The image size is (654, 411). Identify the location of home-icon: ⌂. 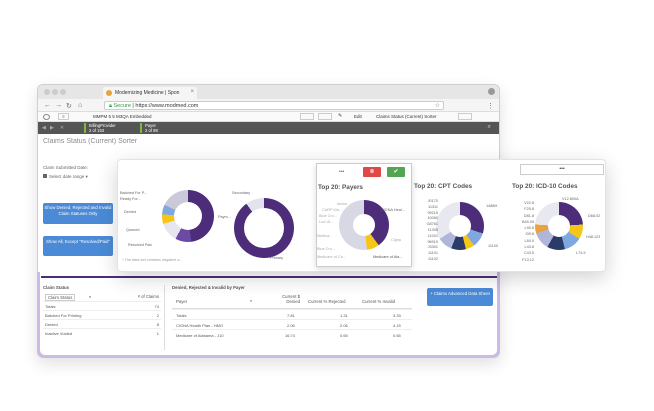
(80, 105).